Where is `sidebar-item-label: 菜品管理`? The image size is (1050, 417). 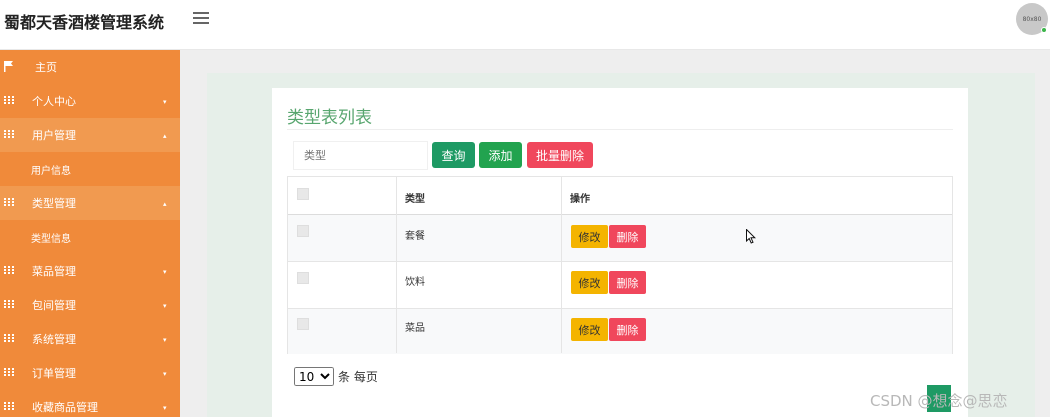
sidebar-item-label: 菜品管理 is located at coordinates (54, 271).